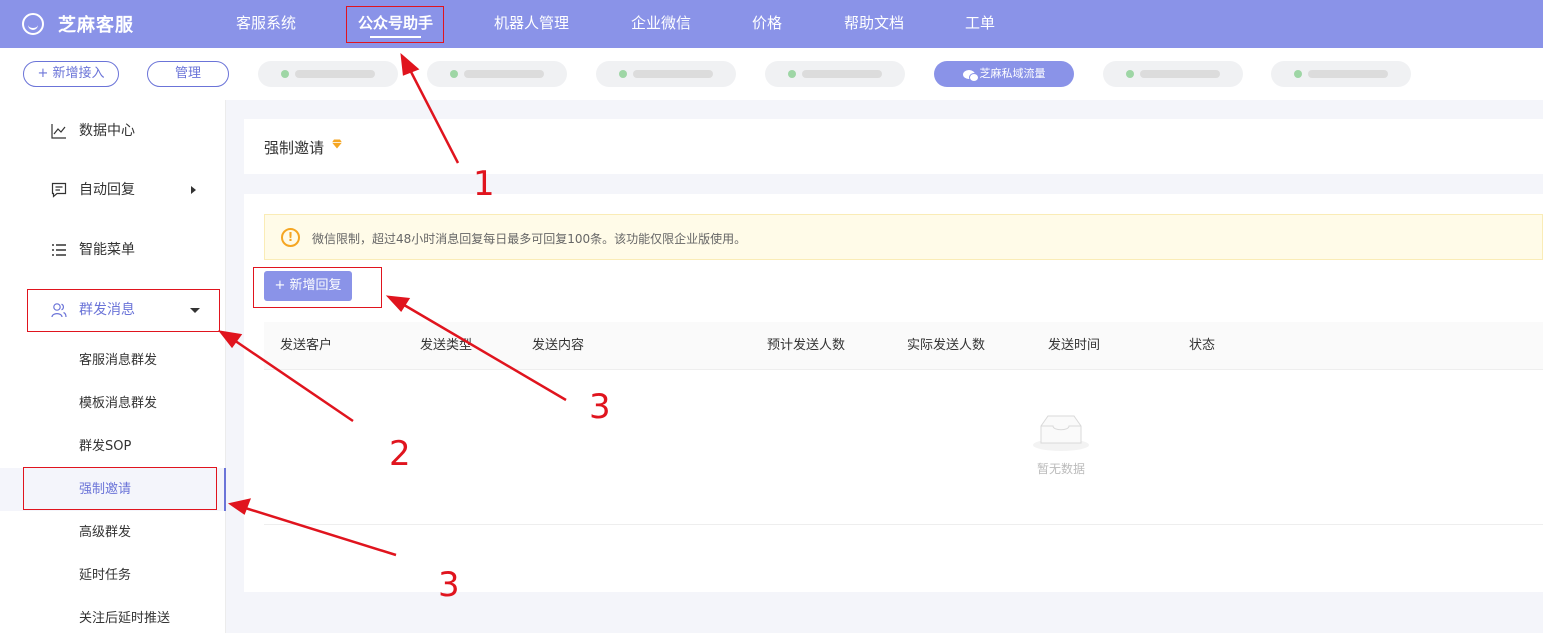  Describe the element at coordinates (903, 524) in the screenshot. I see `table-divider` at that location.